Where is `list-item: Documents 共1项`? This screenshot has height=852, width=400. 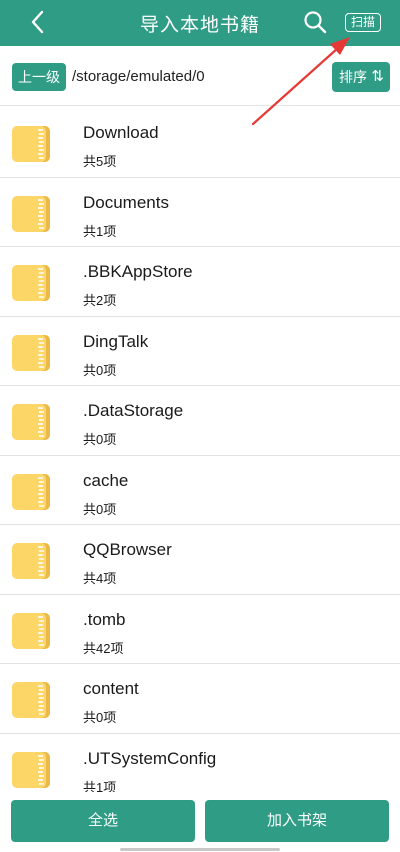 list-item: Documents 共1项 is located at coordinates (200, 212).